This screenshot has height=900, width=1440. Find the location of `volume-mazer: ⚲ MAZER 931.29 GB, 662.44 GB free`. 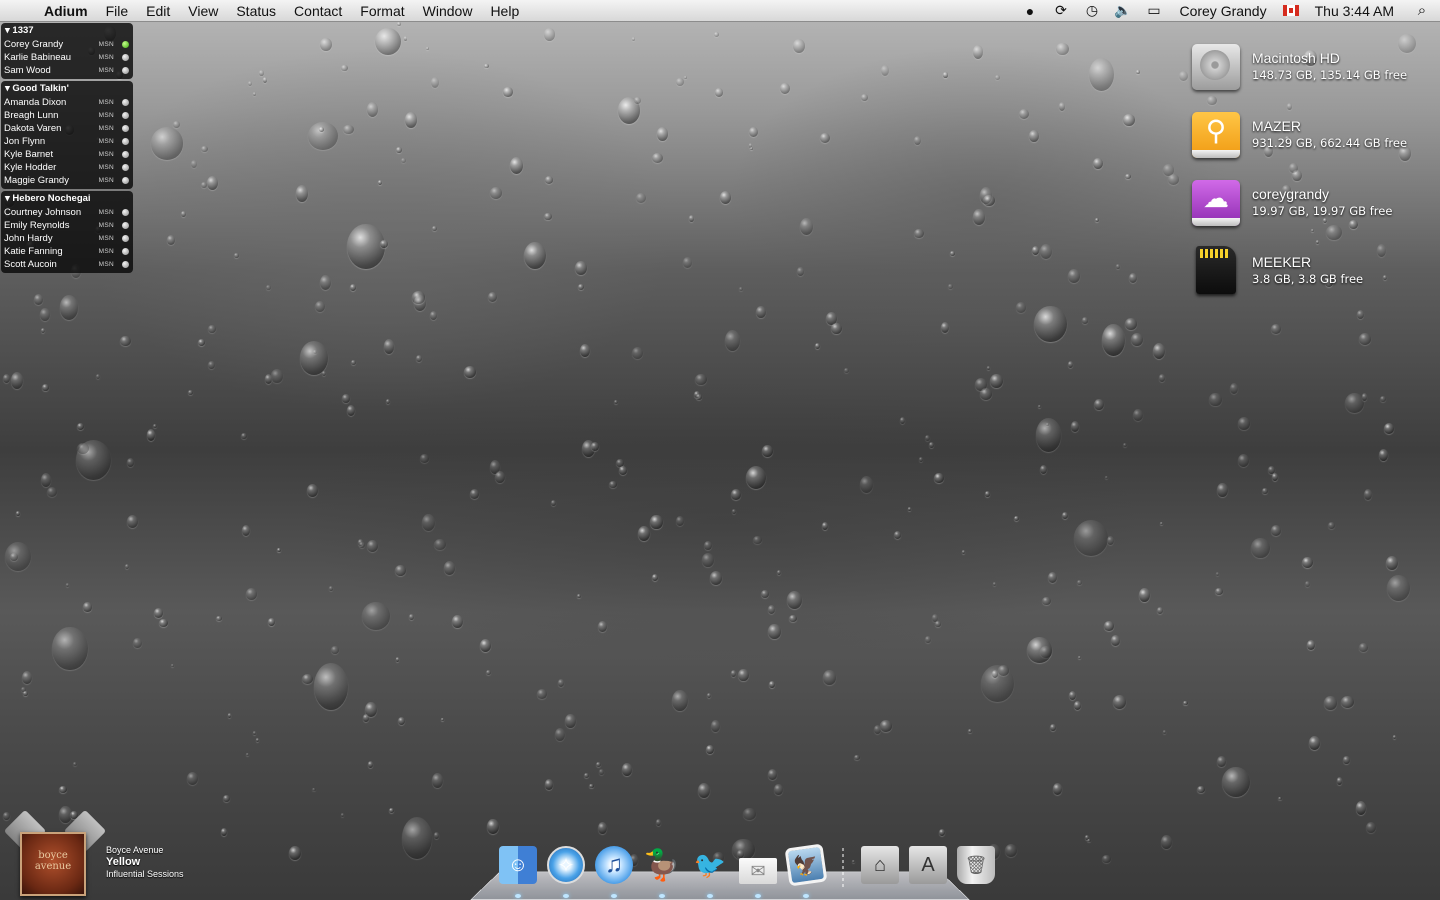

volume-mazer: ⚲ MAZER 931.29 GB, 662.44 GB free is located at coordinates (1315, 134).